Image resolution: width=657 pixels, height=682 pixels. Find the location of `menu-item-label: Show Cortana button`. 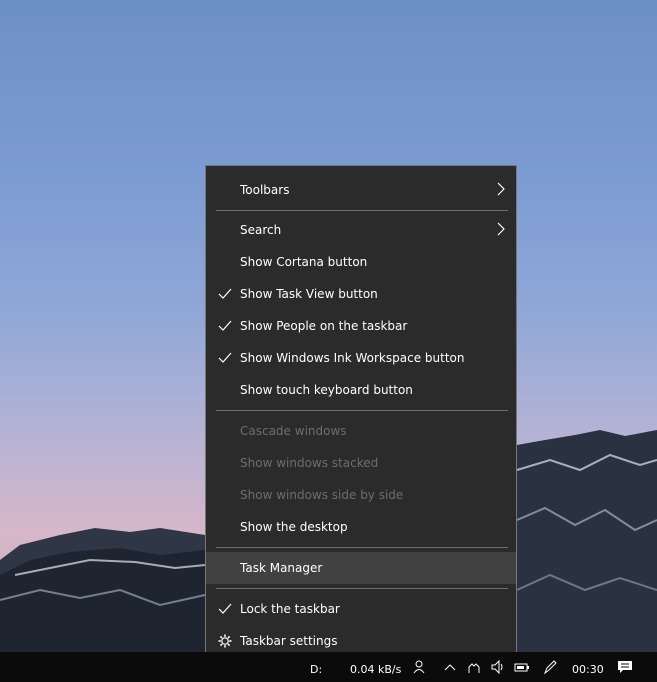

menu-item-label: Show Cortana button is located at coordinates (304, 262).